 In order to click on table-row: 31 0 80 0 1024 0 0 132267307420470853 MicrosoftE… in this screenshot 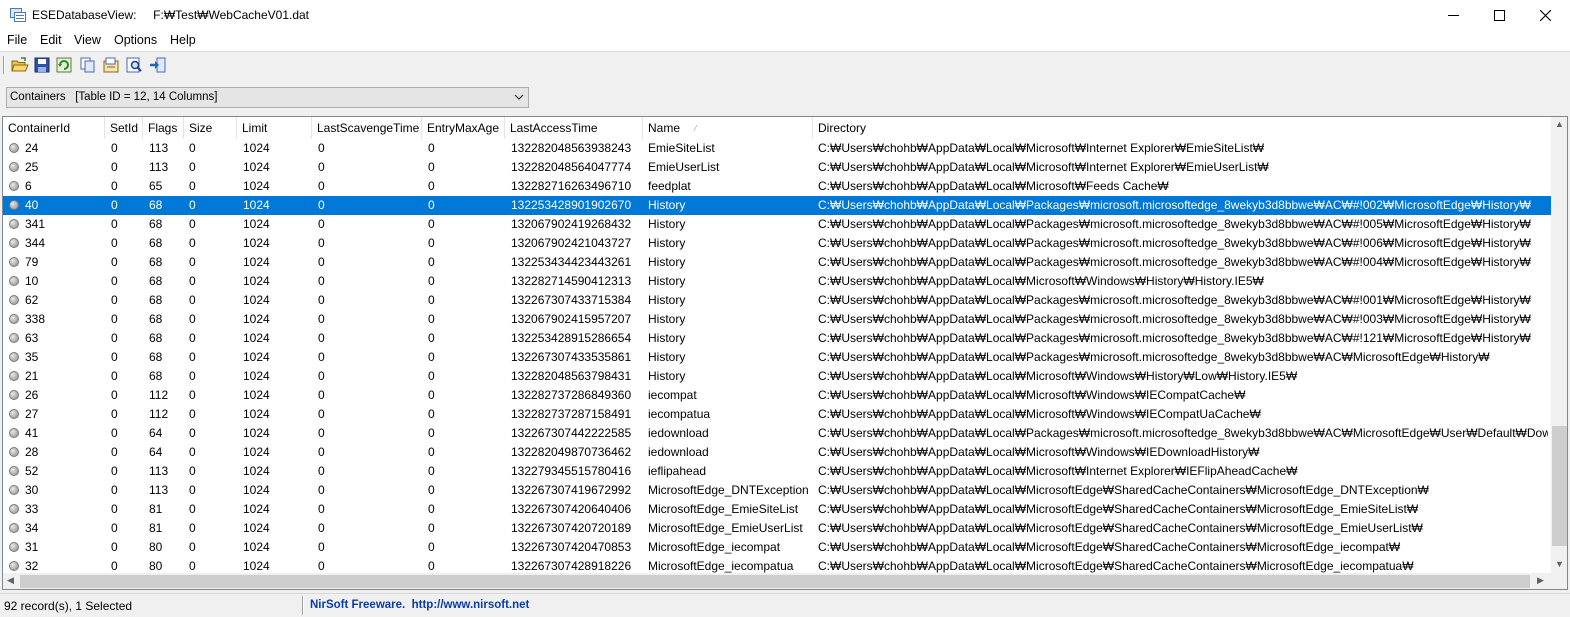, I will do `click(777, 547)`.